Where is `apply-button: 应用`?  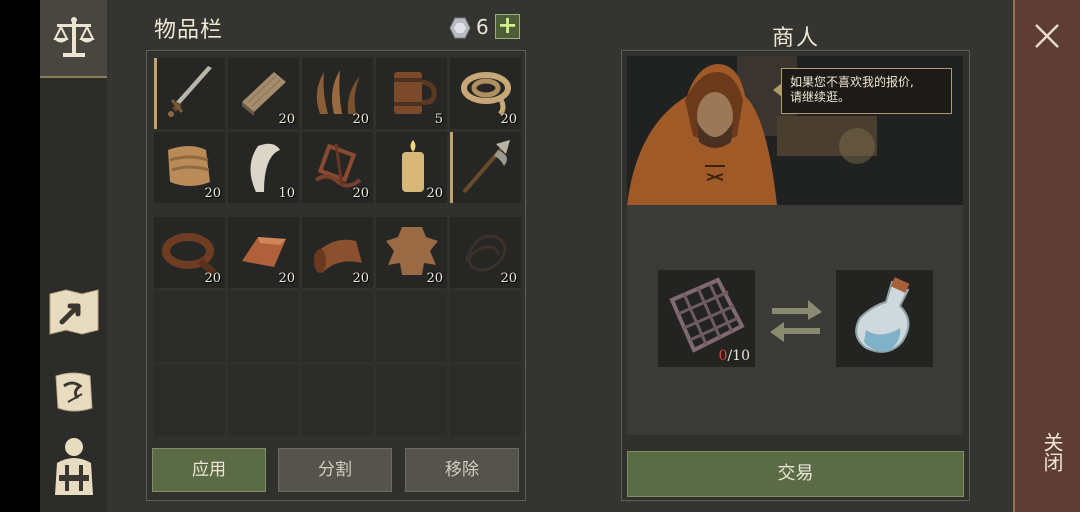
apply-button: 应用 is located at coordinates (209, 470).